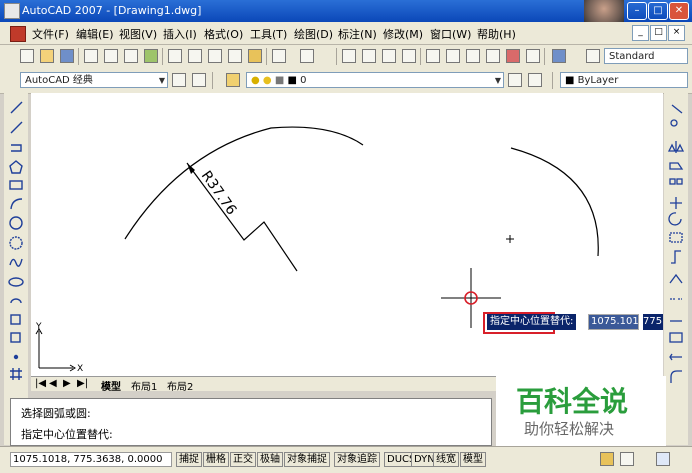  I want to click on menu-file: 文件(F), so click(50, 34).